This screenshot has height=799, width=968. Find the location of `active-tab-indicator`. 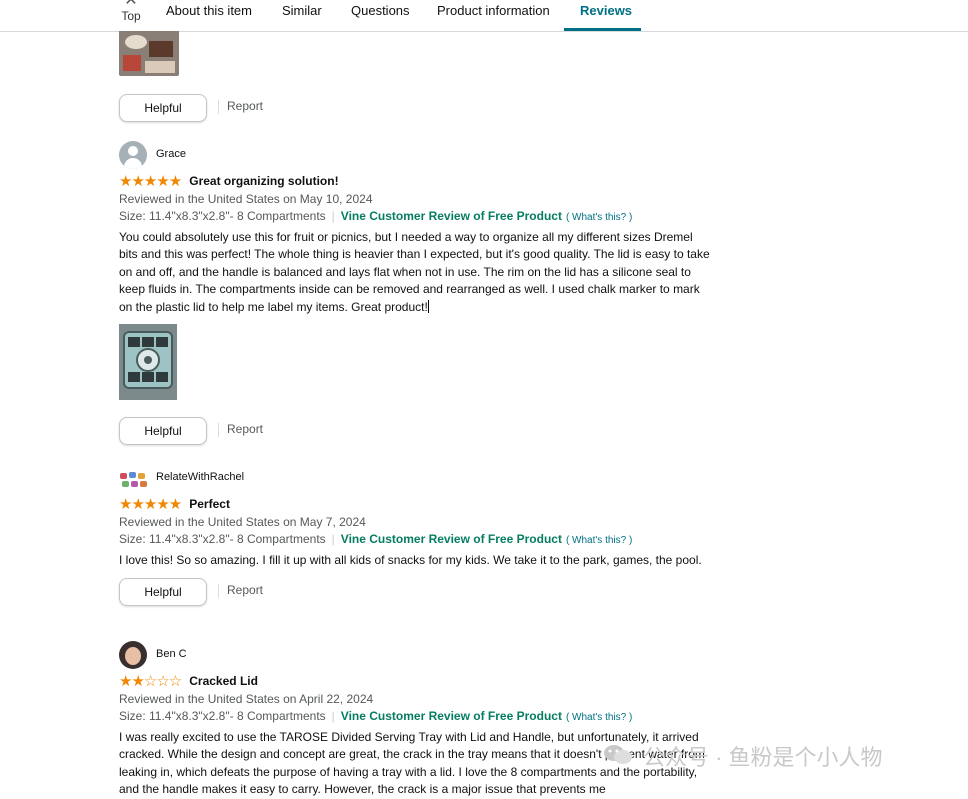

active-tab-indicator is located at coordinates (602, 29).